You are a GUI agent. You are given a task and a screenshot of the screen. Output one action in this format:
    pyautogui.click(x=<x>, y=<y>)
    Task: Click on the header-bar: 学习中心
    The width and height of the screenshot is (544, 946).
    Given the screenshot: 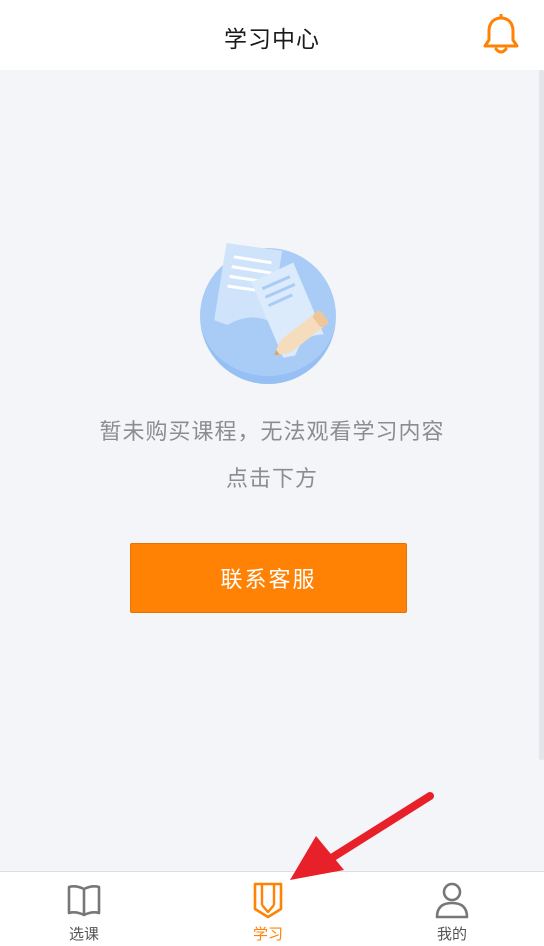 What is the action you would take?
    pyautogui.click(x=272, y=35)
    